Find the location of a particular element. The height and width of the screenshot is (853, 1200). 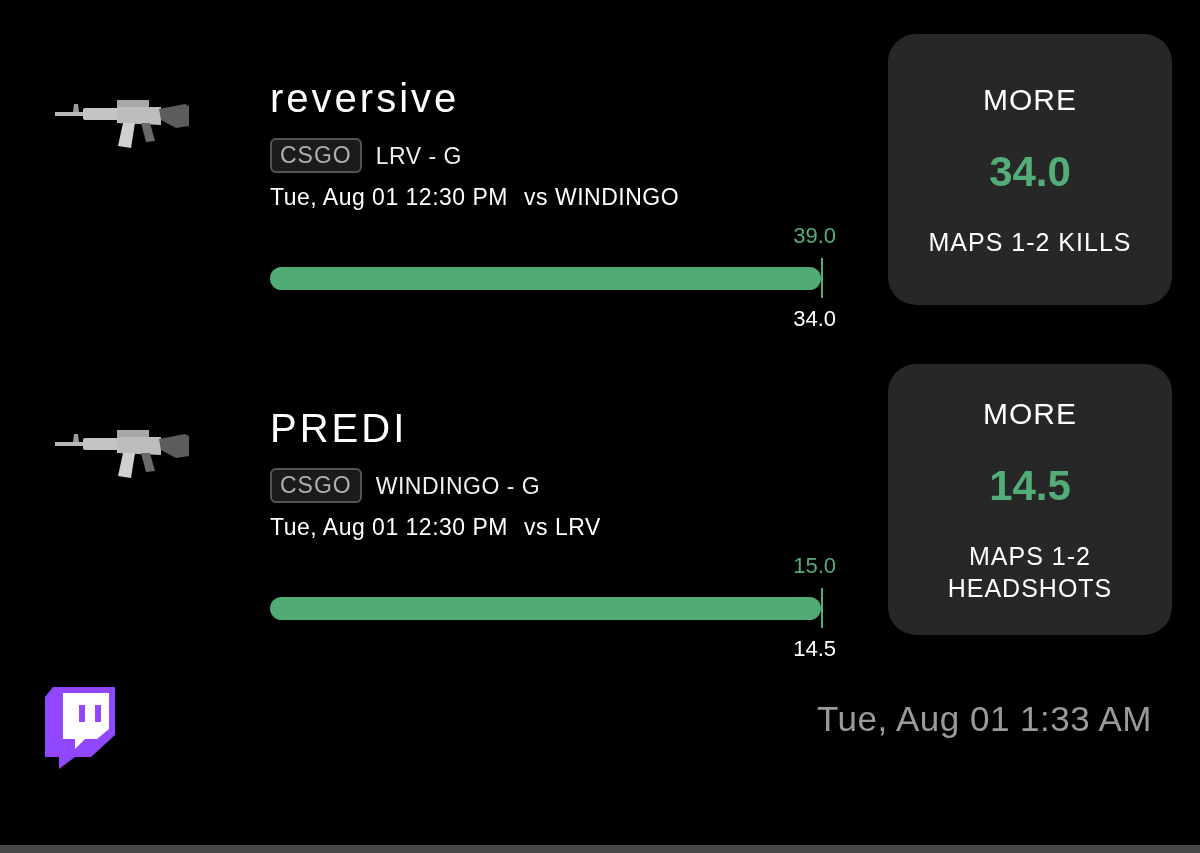

line-value: 14.5 is located at coordinates (814, 649).